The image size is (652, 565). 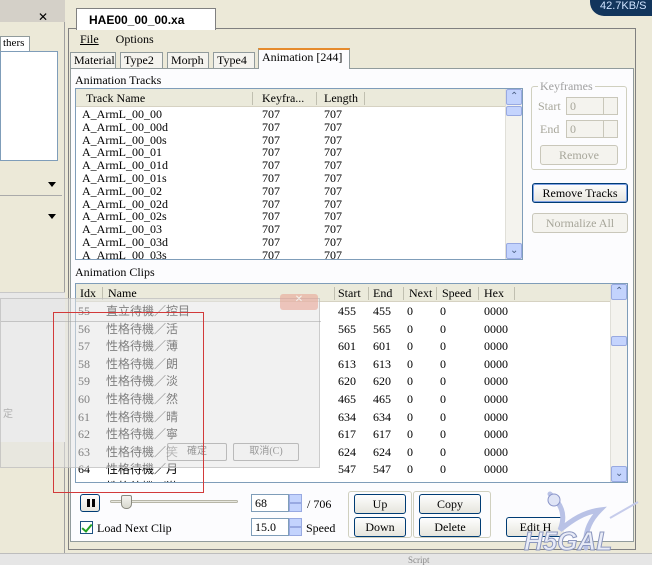 I want to click on frame-slider, so click(x=174, y=503).